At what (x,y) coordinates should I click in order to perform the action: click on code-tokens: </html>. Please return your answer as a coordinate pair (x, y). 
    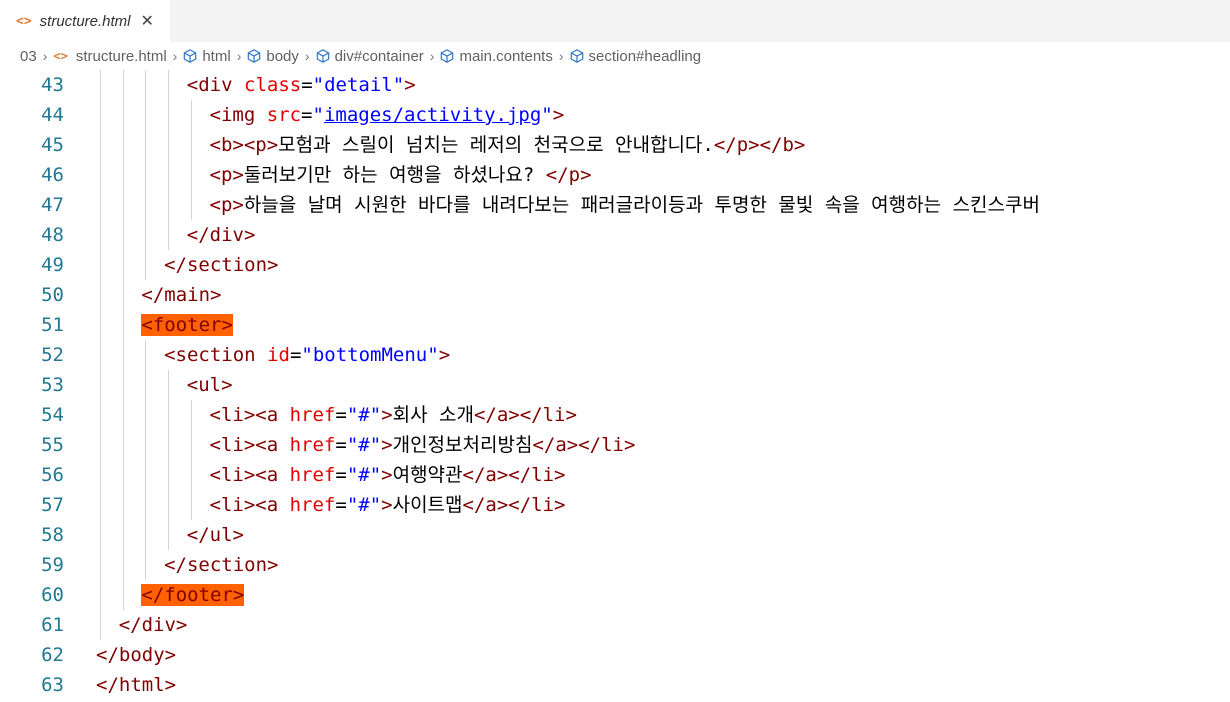
    Looking at the image, I should click on (136, 685).